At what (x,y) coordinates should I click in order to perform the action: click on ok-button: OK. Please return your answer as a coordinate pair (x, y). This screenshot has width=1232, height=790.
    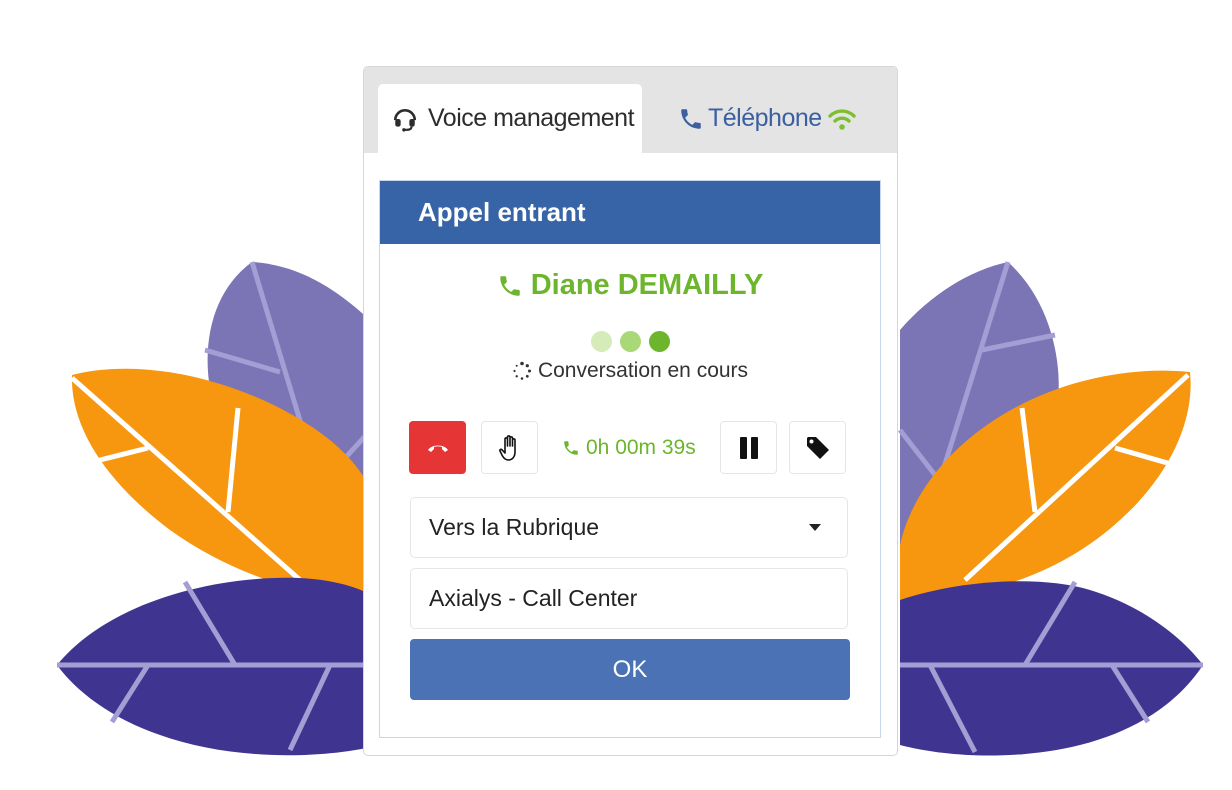
    Looking at the image, I should click on (630, 669).